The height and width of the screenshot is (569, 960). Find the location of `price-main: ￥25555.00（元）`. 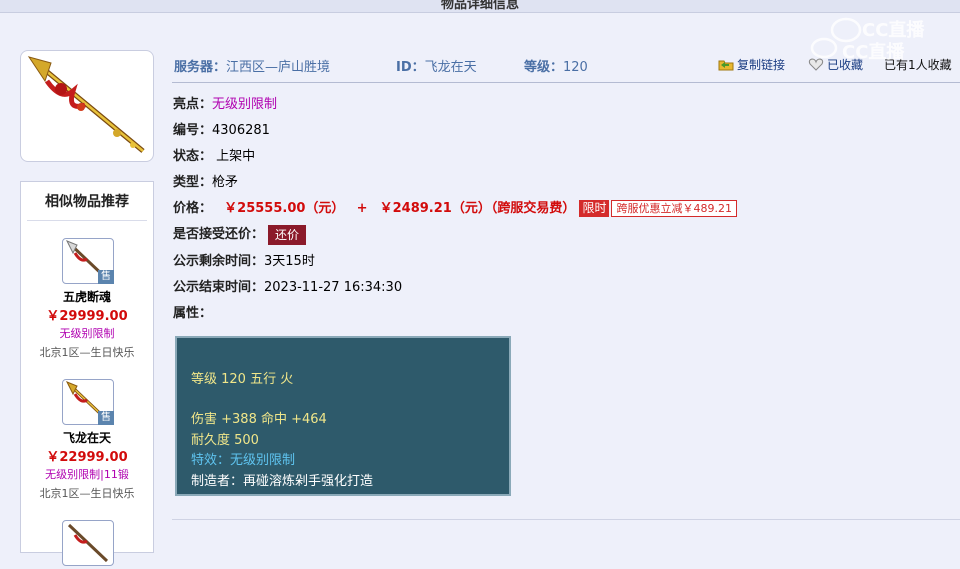

price-main: ￥25555.00（元） is located at coordinates (284, 208).